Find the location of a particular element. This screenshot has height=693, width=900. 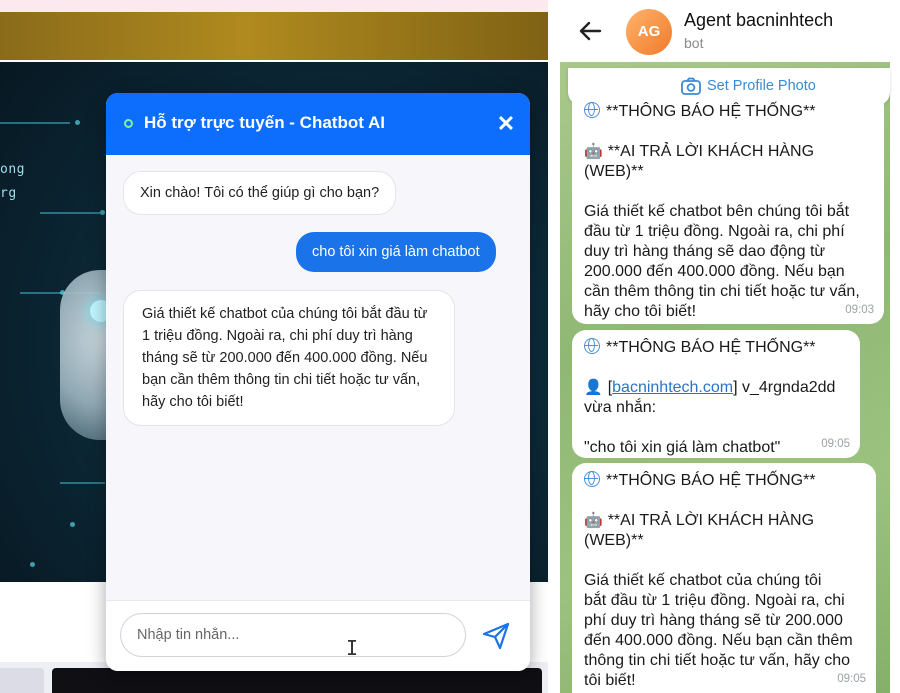

message-body-line: Giá thiết kế chatbot của chúng tôi is located at coordinates (703, 580).